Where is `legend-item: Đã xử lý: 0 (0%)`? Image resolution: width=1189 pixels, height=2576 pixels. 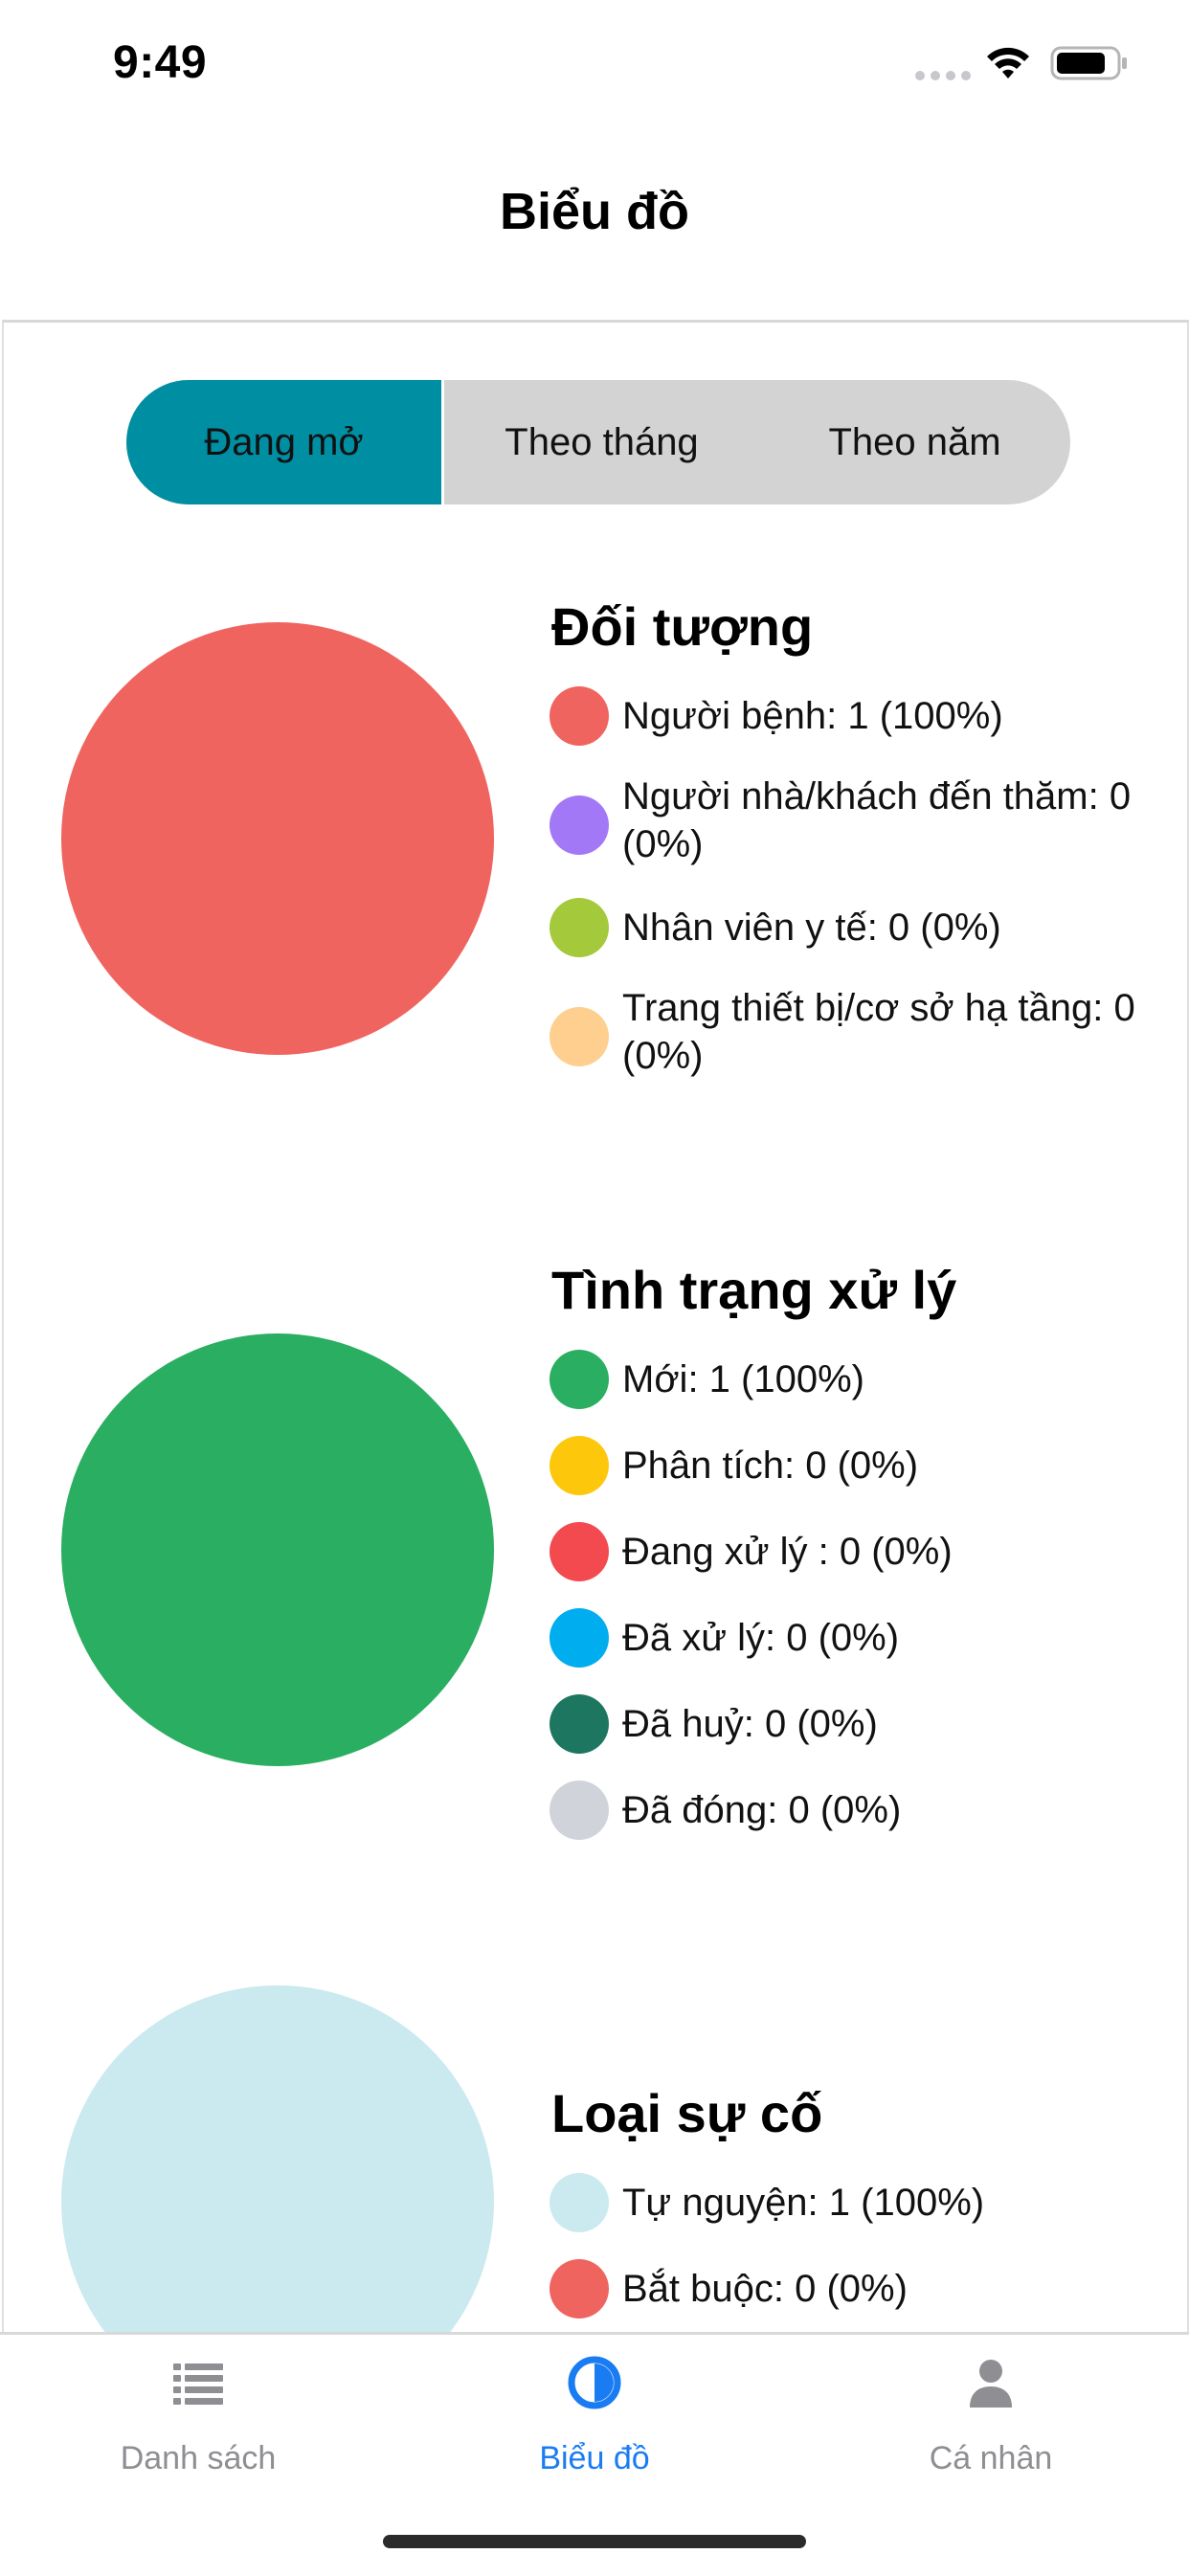 legend-item: Đã xử lý: 0 (0%) is located at coordinates (856, 1638).